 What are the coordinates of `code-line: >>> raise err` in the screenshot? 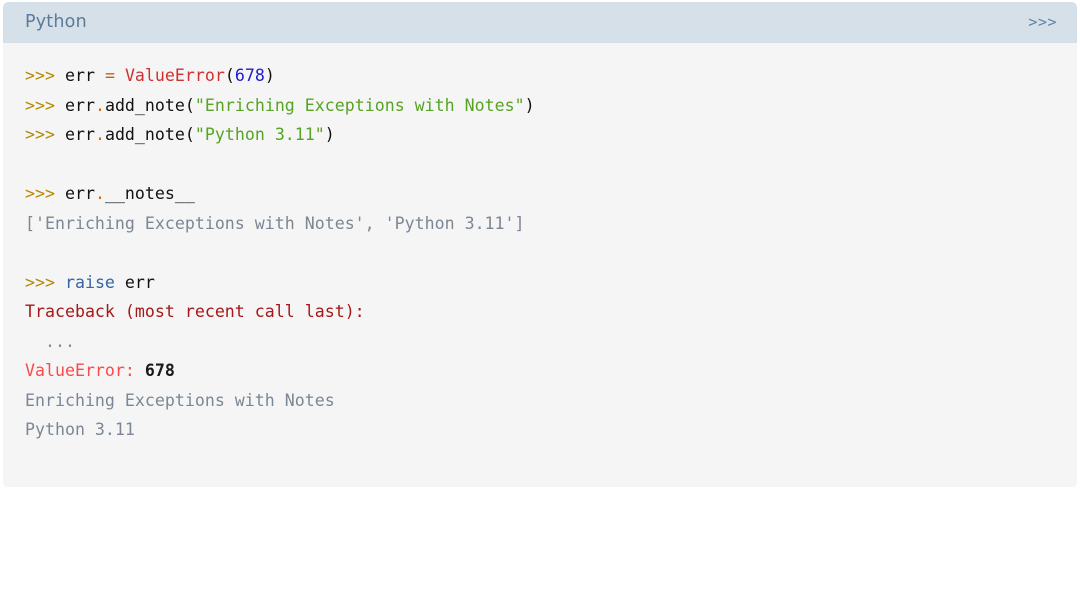 It's located at (540, 283).